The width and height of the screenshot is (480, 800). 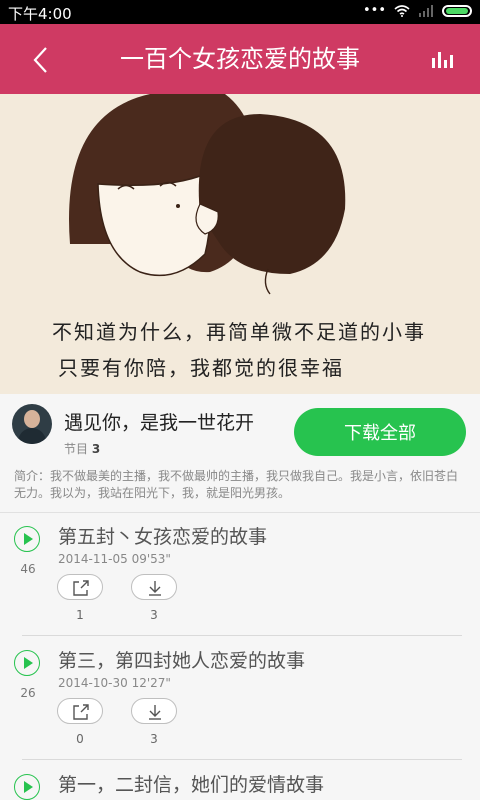 What do you see at coordinates (96, 449) in the screenshot?
I see `episode-count-value: 3` at bounding box center [96, 449].